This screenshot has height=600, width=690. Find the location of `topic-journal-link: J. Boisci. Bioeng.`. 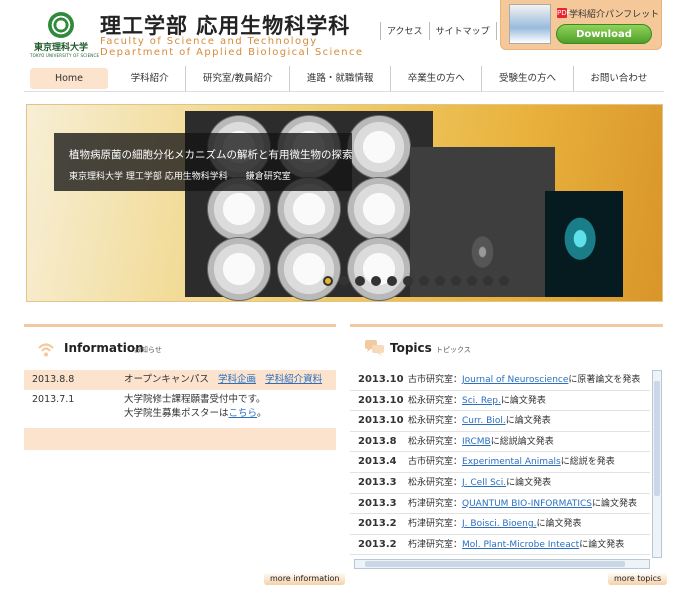

topic-journal-link: J. Boisci. Bioeng. is located at coordinates (499, 524).